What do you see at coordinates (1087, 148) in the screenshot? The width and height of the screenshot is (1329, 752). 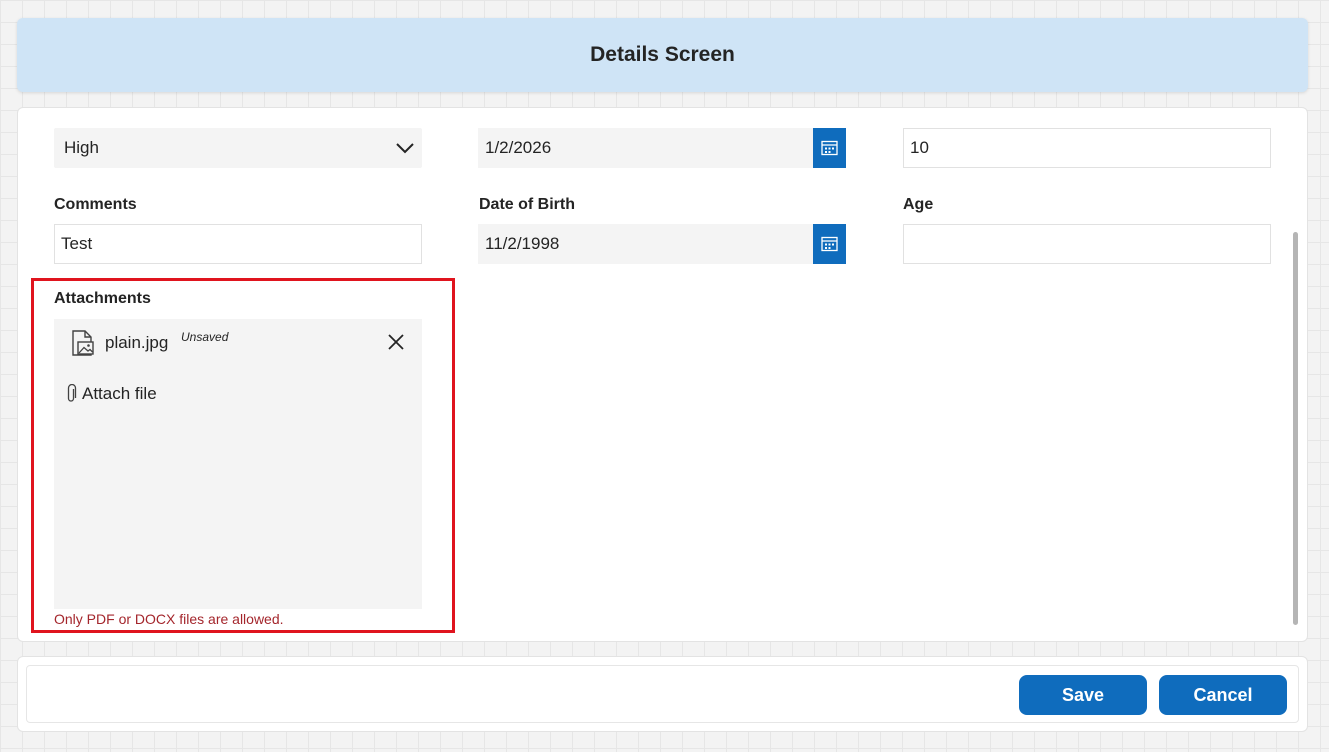 I see `number-input-row1: 10` at bounding box center [1087, 148].